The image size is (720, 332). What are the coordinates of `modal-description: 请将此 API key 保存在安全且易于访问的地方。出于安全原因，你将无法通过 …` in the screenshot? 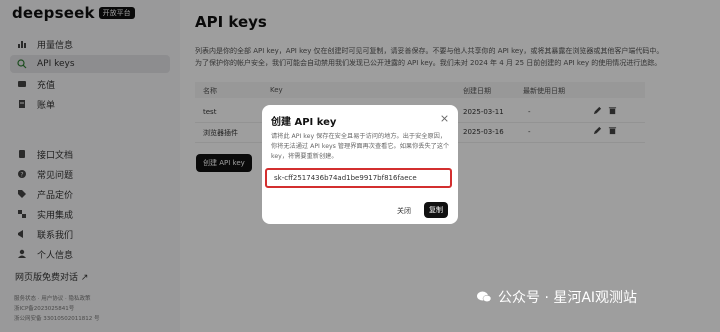 It's located at (360, 146).